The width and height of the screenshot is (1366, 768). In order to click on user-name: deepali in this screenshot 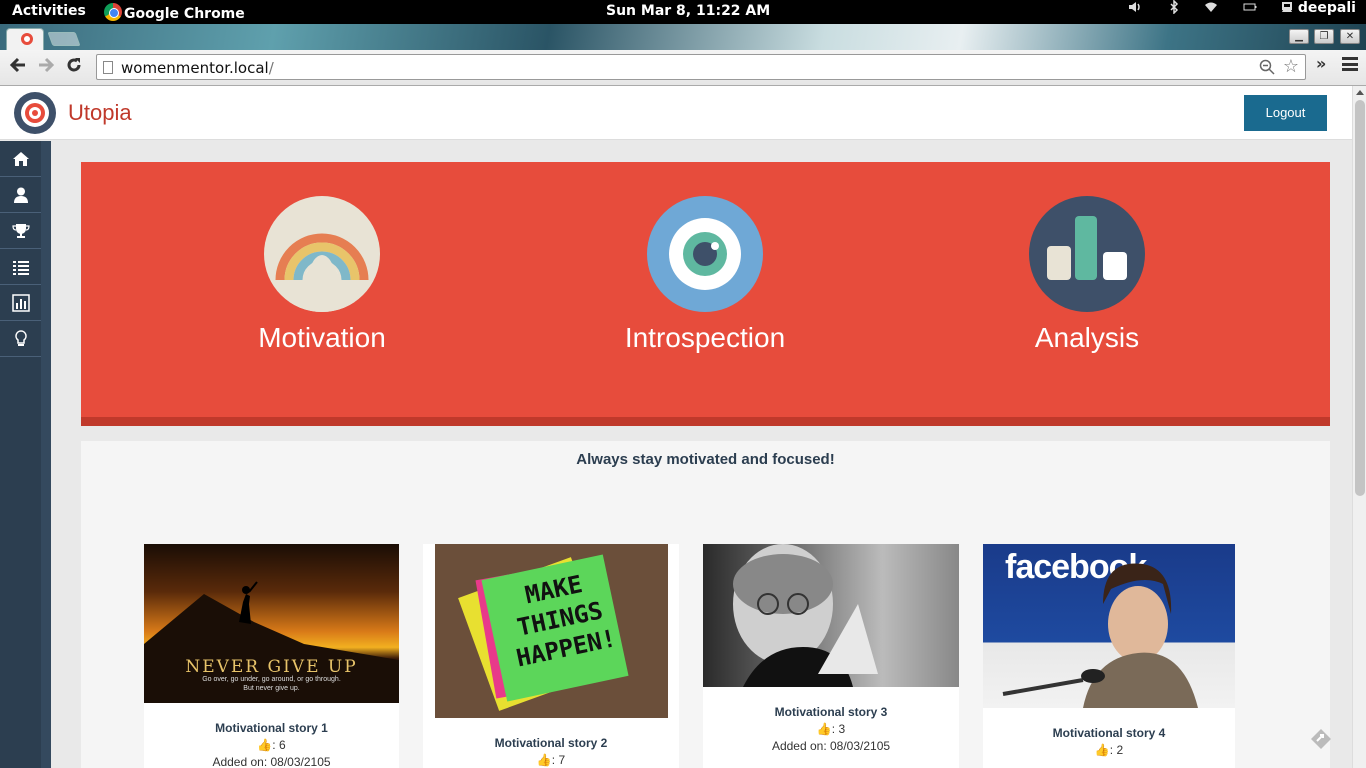, I will do `click(1326, 8)`.